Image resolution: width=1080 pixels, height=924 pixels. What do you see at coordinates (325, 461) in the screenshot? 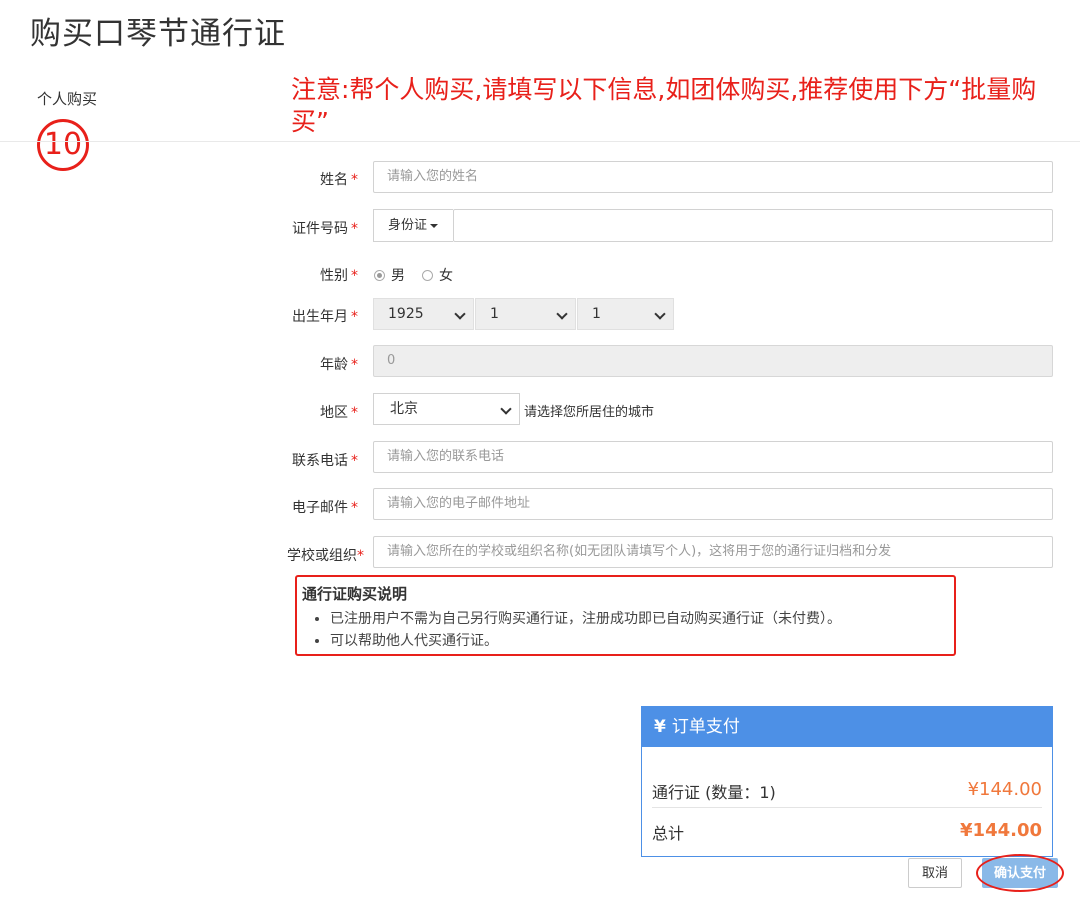
I see `phone-label: 联系电话 *` at bounding box center [325, 461].